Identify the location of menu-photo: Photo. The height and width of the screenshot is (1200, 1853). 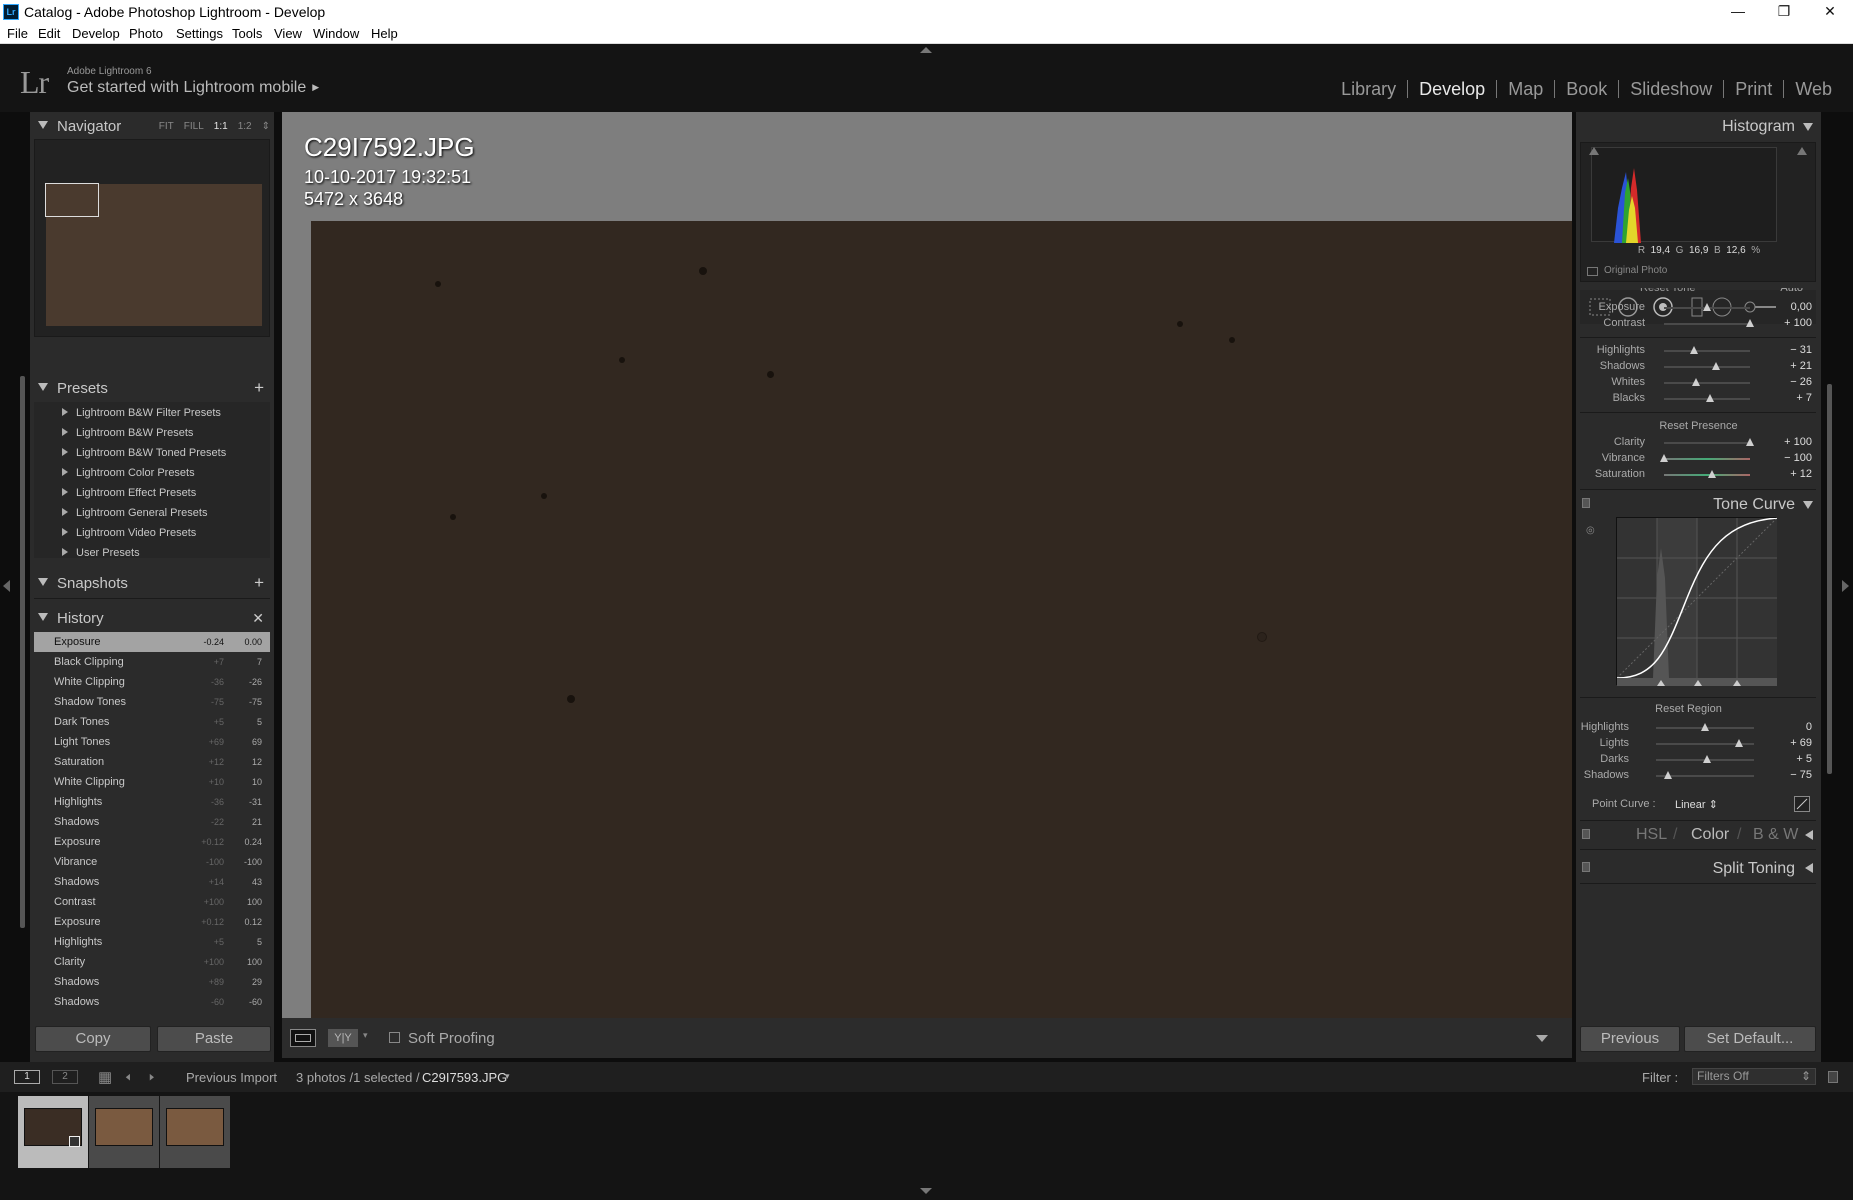
(146, 33).